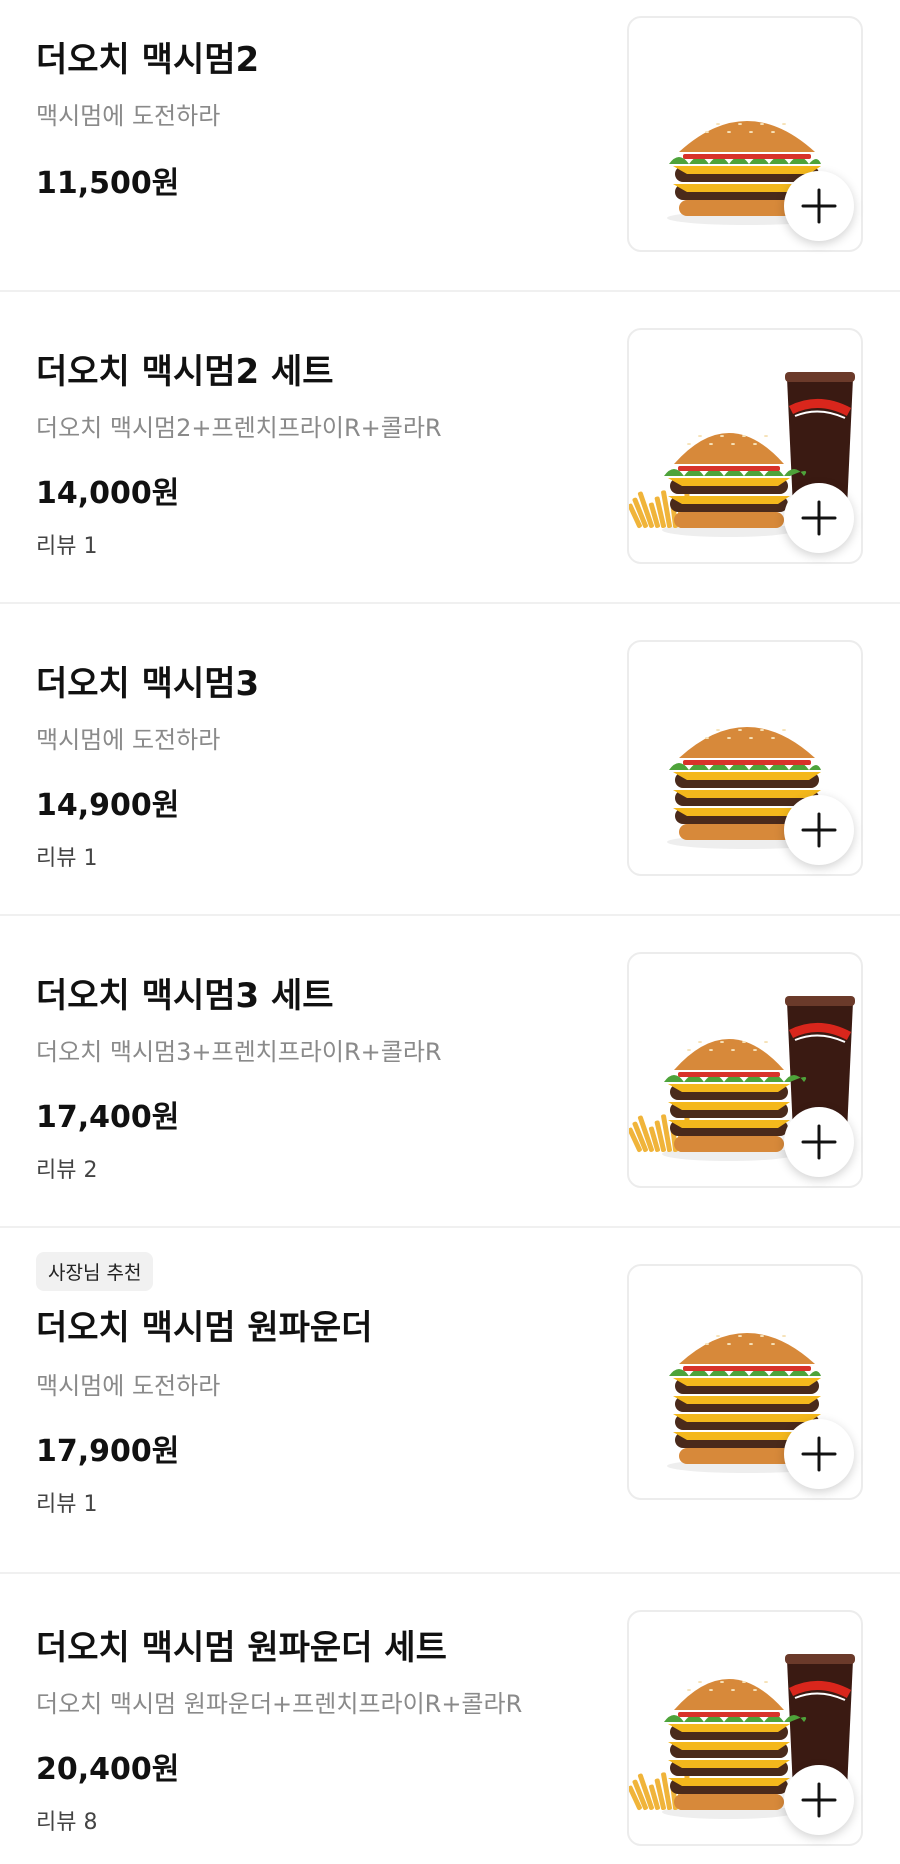 Image resolution: width=900 pixels, height=1864 pixels. What do you see at coordinates (318, 1400) in the screenshot?
I see `menu-item-info: 사장님 추천더오치 맥시멈 원파운더맥시멈에 도전하라 17,900원리뷰 1` at bounding box center [318, 1400].